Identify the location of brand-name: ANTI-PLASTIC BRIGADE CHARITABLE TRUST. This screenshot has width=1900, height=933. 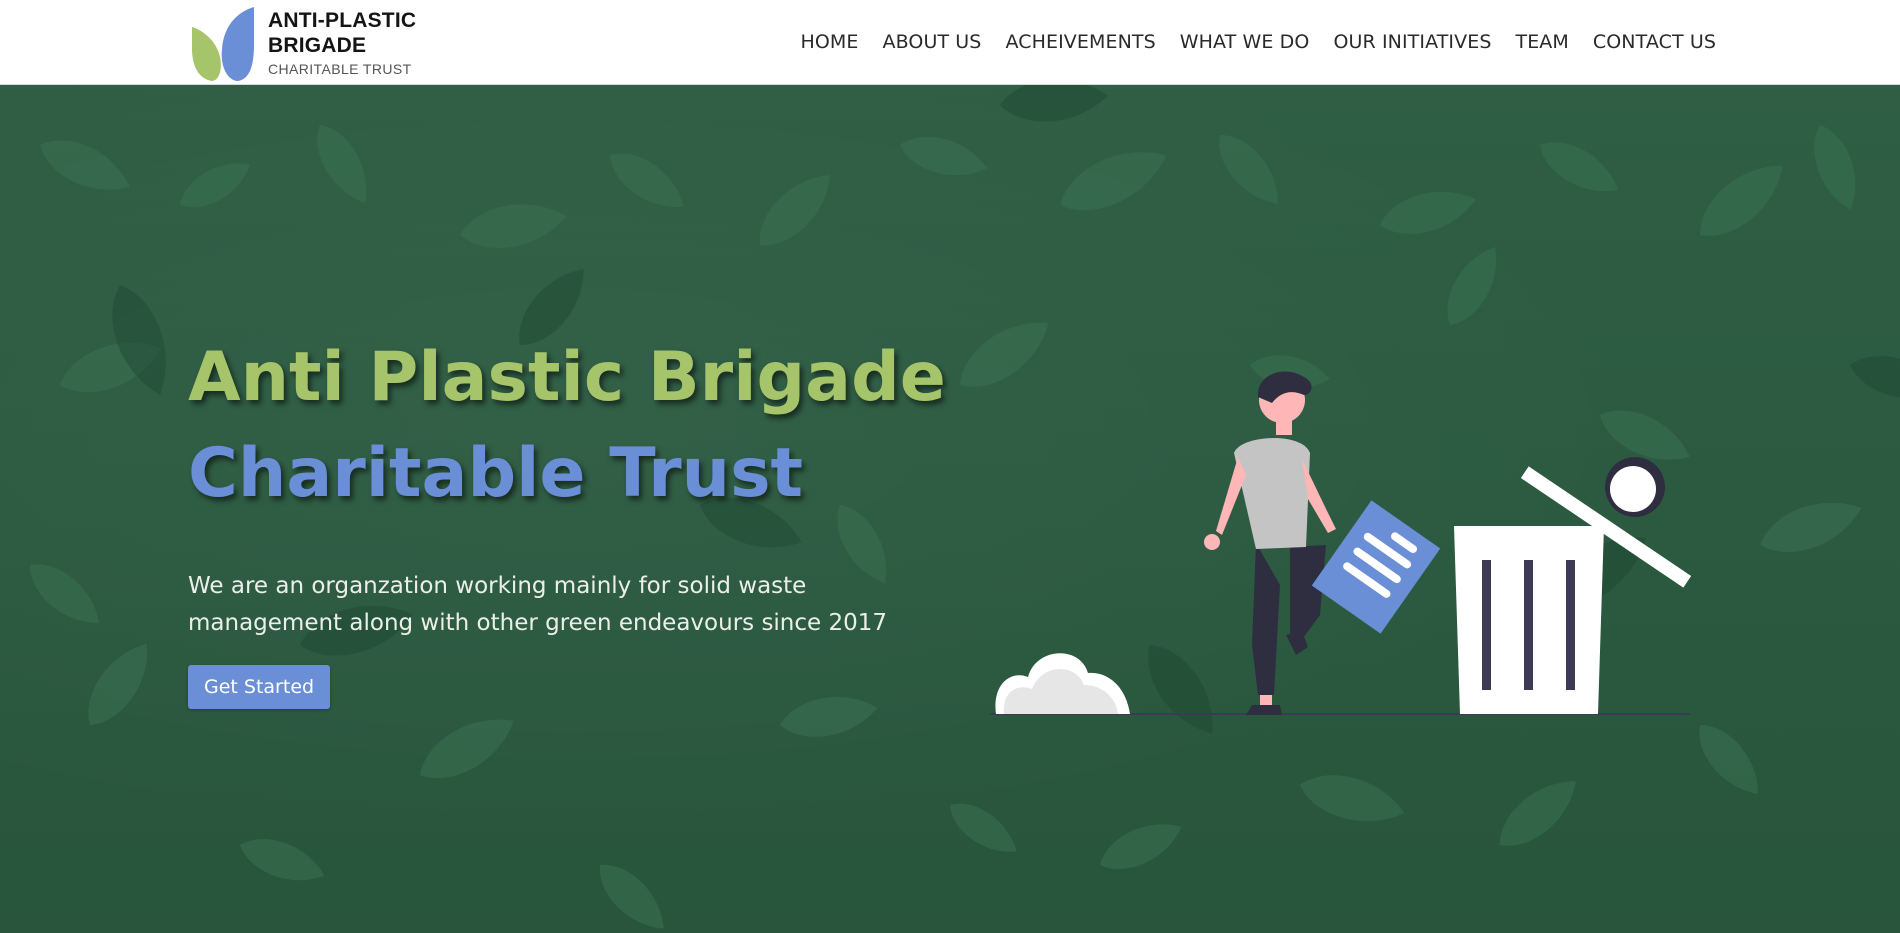
(342, 43).